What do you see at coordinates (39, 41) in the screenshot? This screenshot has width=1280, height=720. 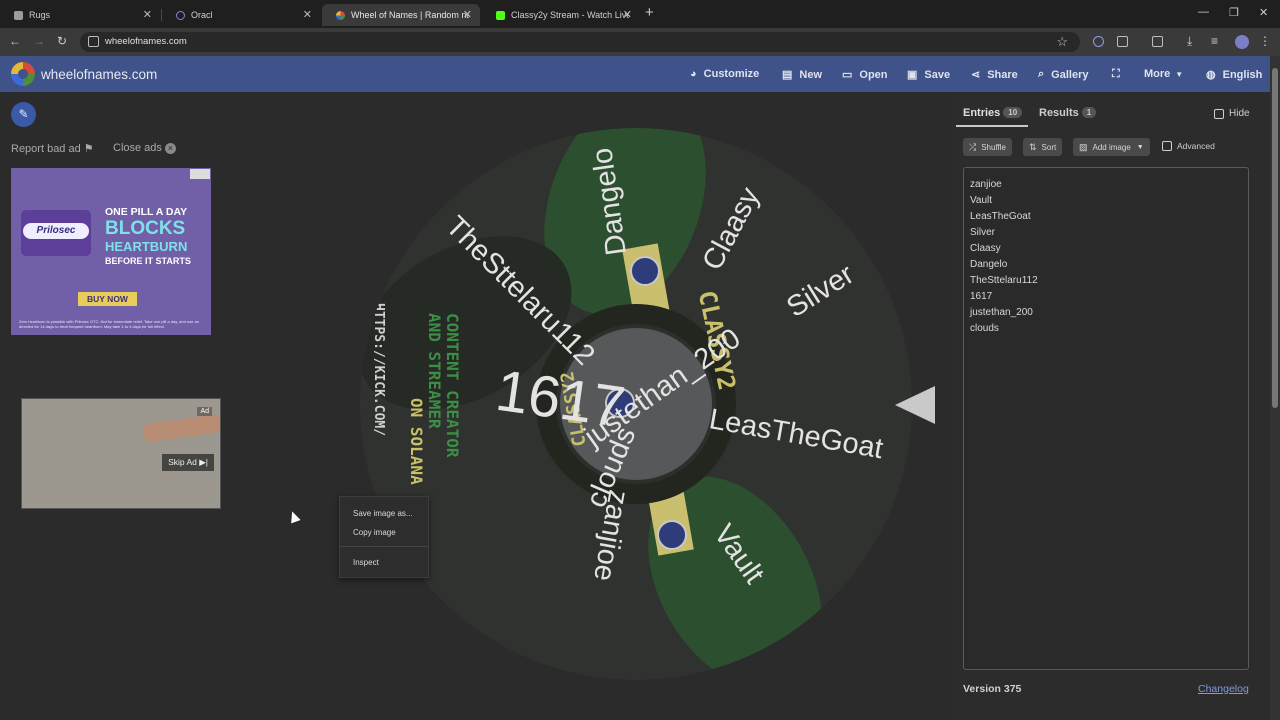 I see `forward-icon: →` at bounding box center [39, 41].